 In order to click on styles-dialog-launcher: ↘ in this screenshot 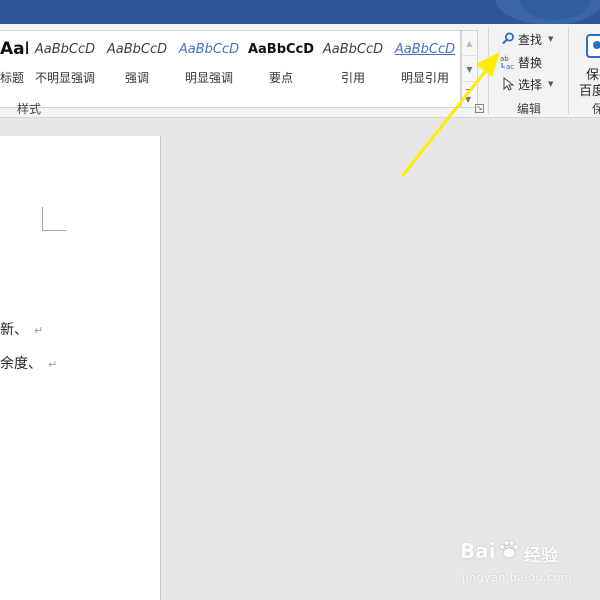, I will do `click(479, 108)`.